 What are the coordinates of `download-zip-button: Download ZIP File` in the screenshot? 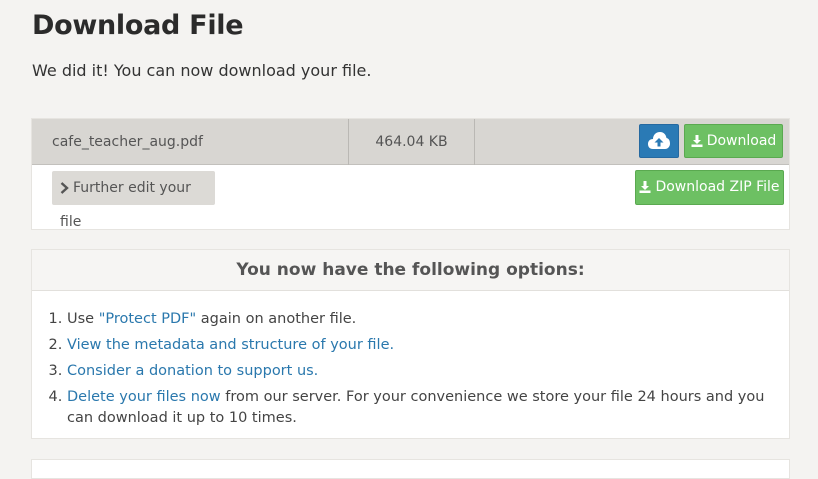 It's located at (709, 187).